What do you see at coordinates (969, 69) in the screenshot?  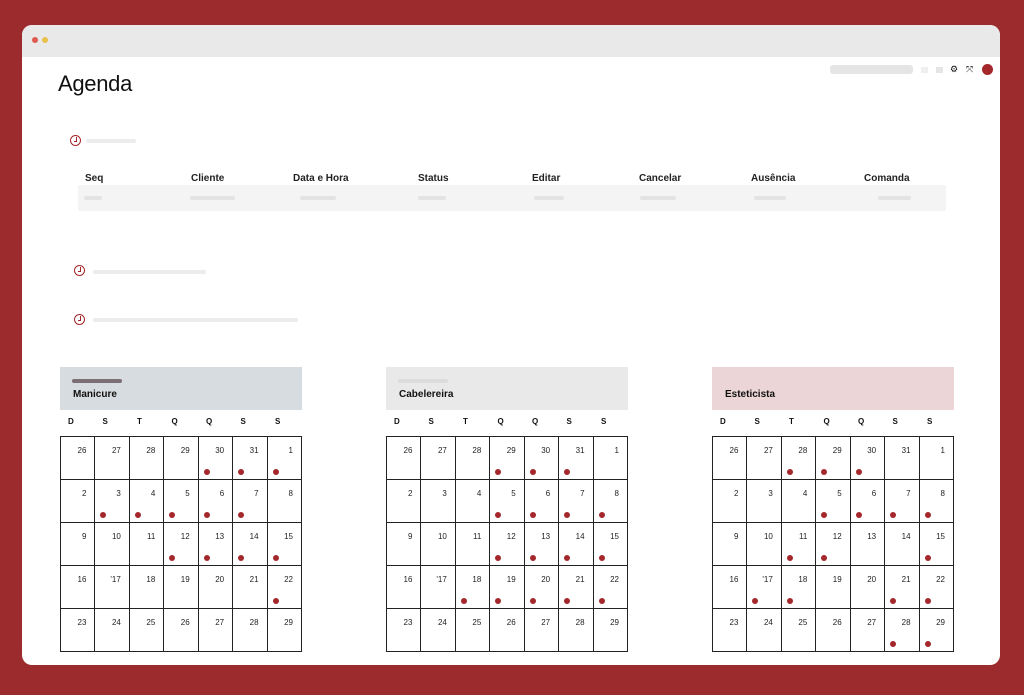 I see `expand-icon: ⤧` at bounding box center [969, 69].